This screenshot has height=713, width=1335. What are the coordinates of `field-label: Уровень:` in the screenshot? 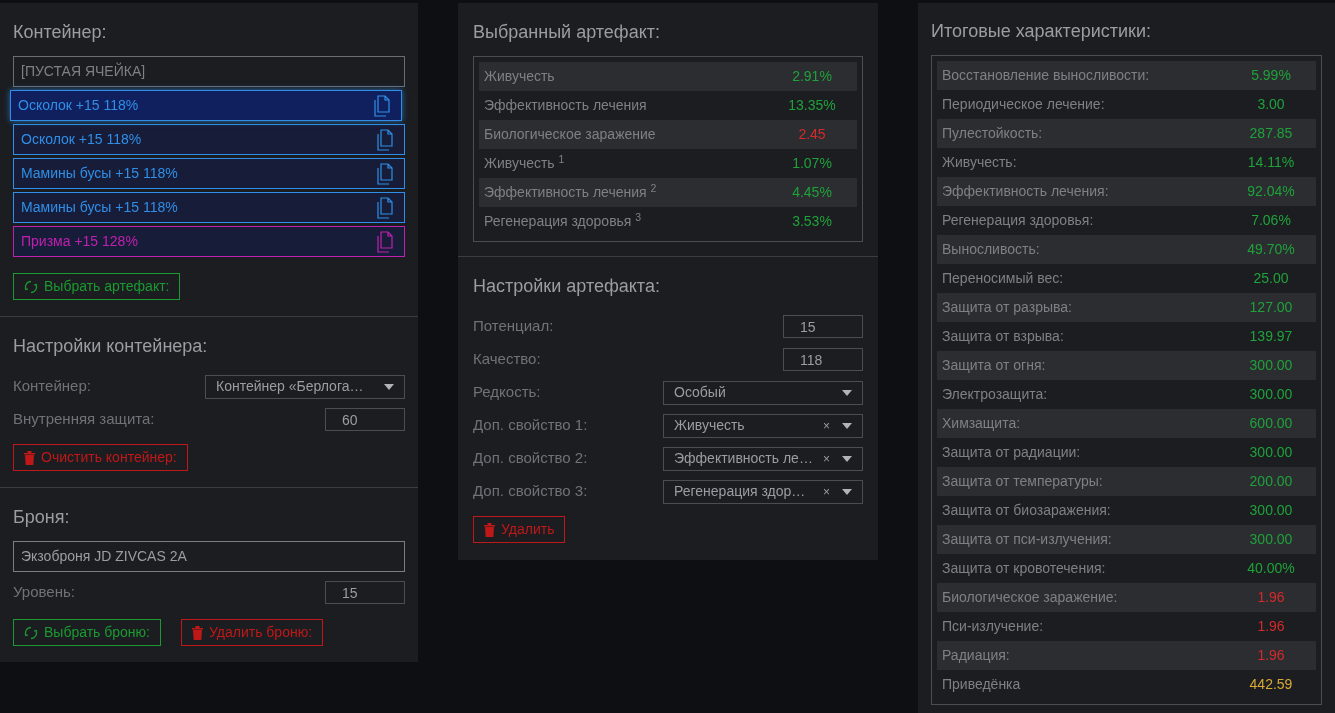 It's located at (44, 592).